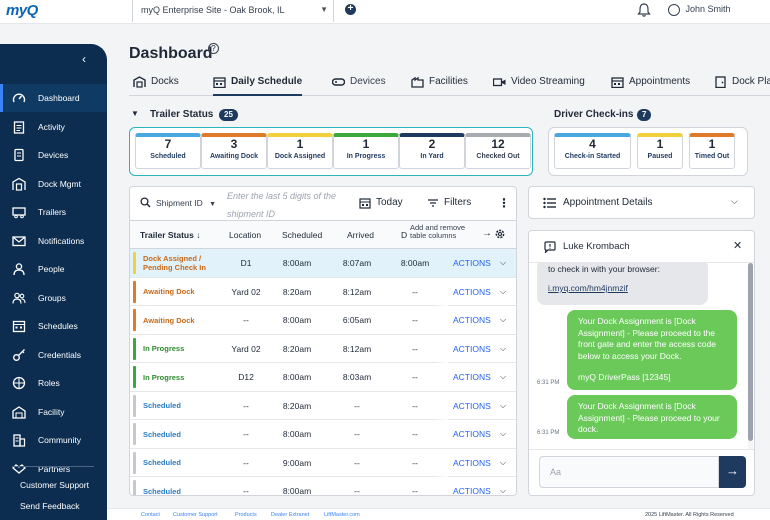 Image resolution: width=770 pixels, height=520 pixels. Describe the element at coordinates (737, 245) in the screenshot. I see `close-icon: ✕` at that location.